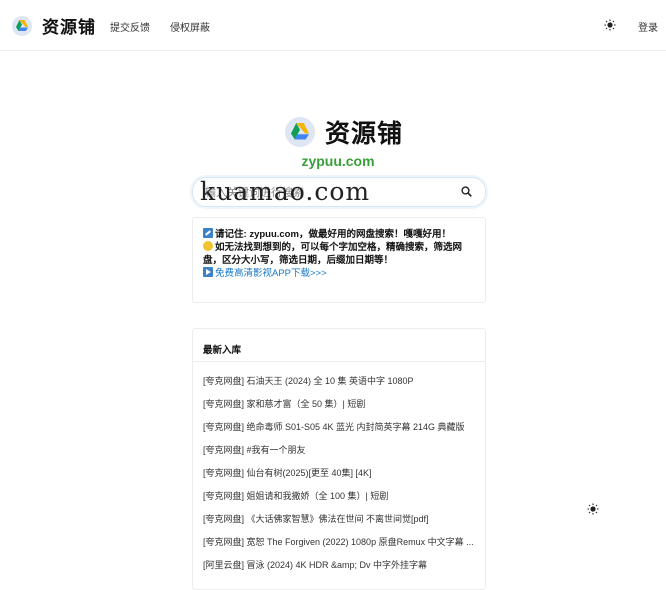 The height and width of the screenshot is (590, 666). Describe the element at coordinates (339, 385) in the screenshot. I see `list-item: [夸克网盘] 石油天王 (2024) 全 10 集 英语中字 1080P` at that location.